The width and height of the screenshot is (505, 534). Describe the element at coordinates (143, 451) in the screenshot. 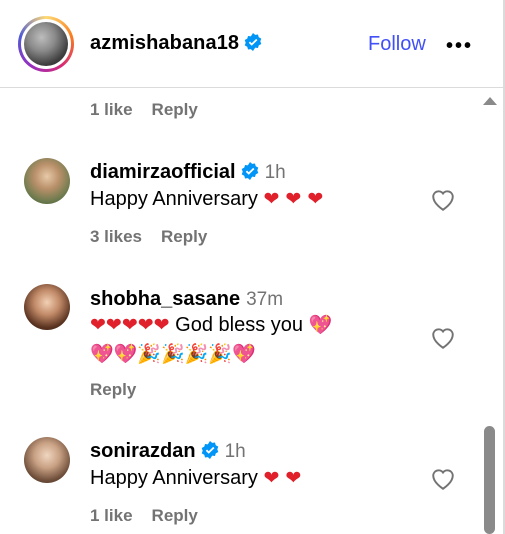

I see `comment-username-text: sonirazdan` at that location.